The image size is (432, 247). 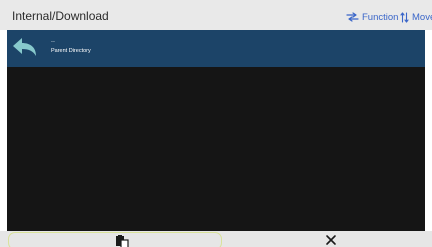 What do you see at coordinates (71, 51) in the screenshot?
I see `parent-directory-label: Parent Directory` at bounding box center [71, 51].